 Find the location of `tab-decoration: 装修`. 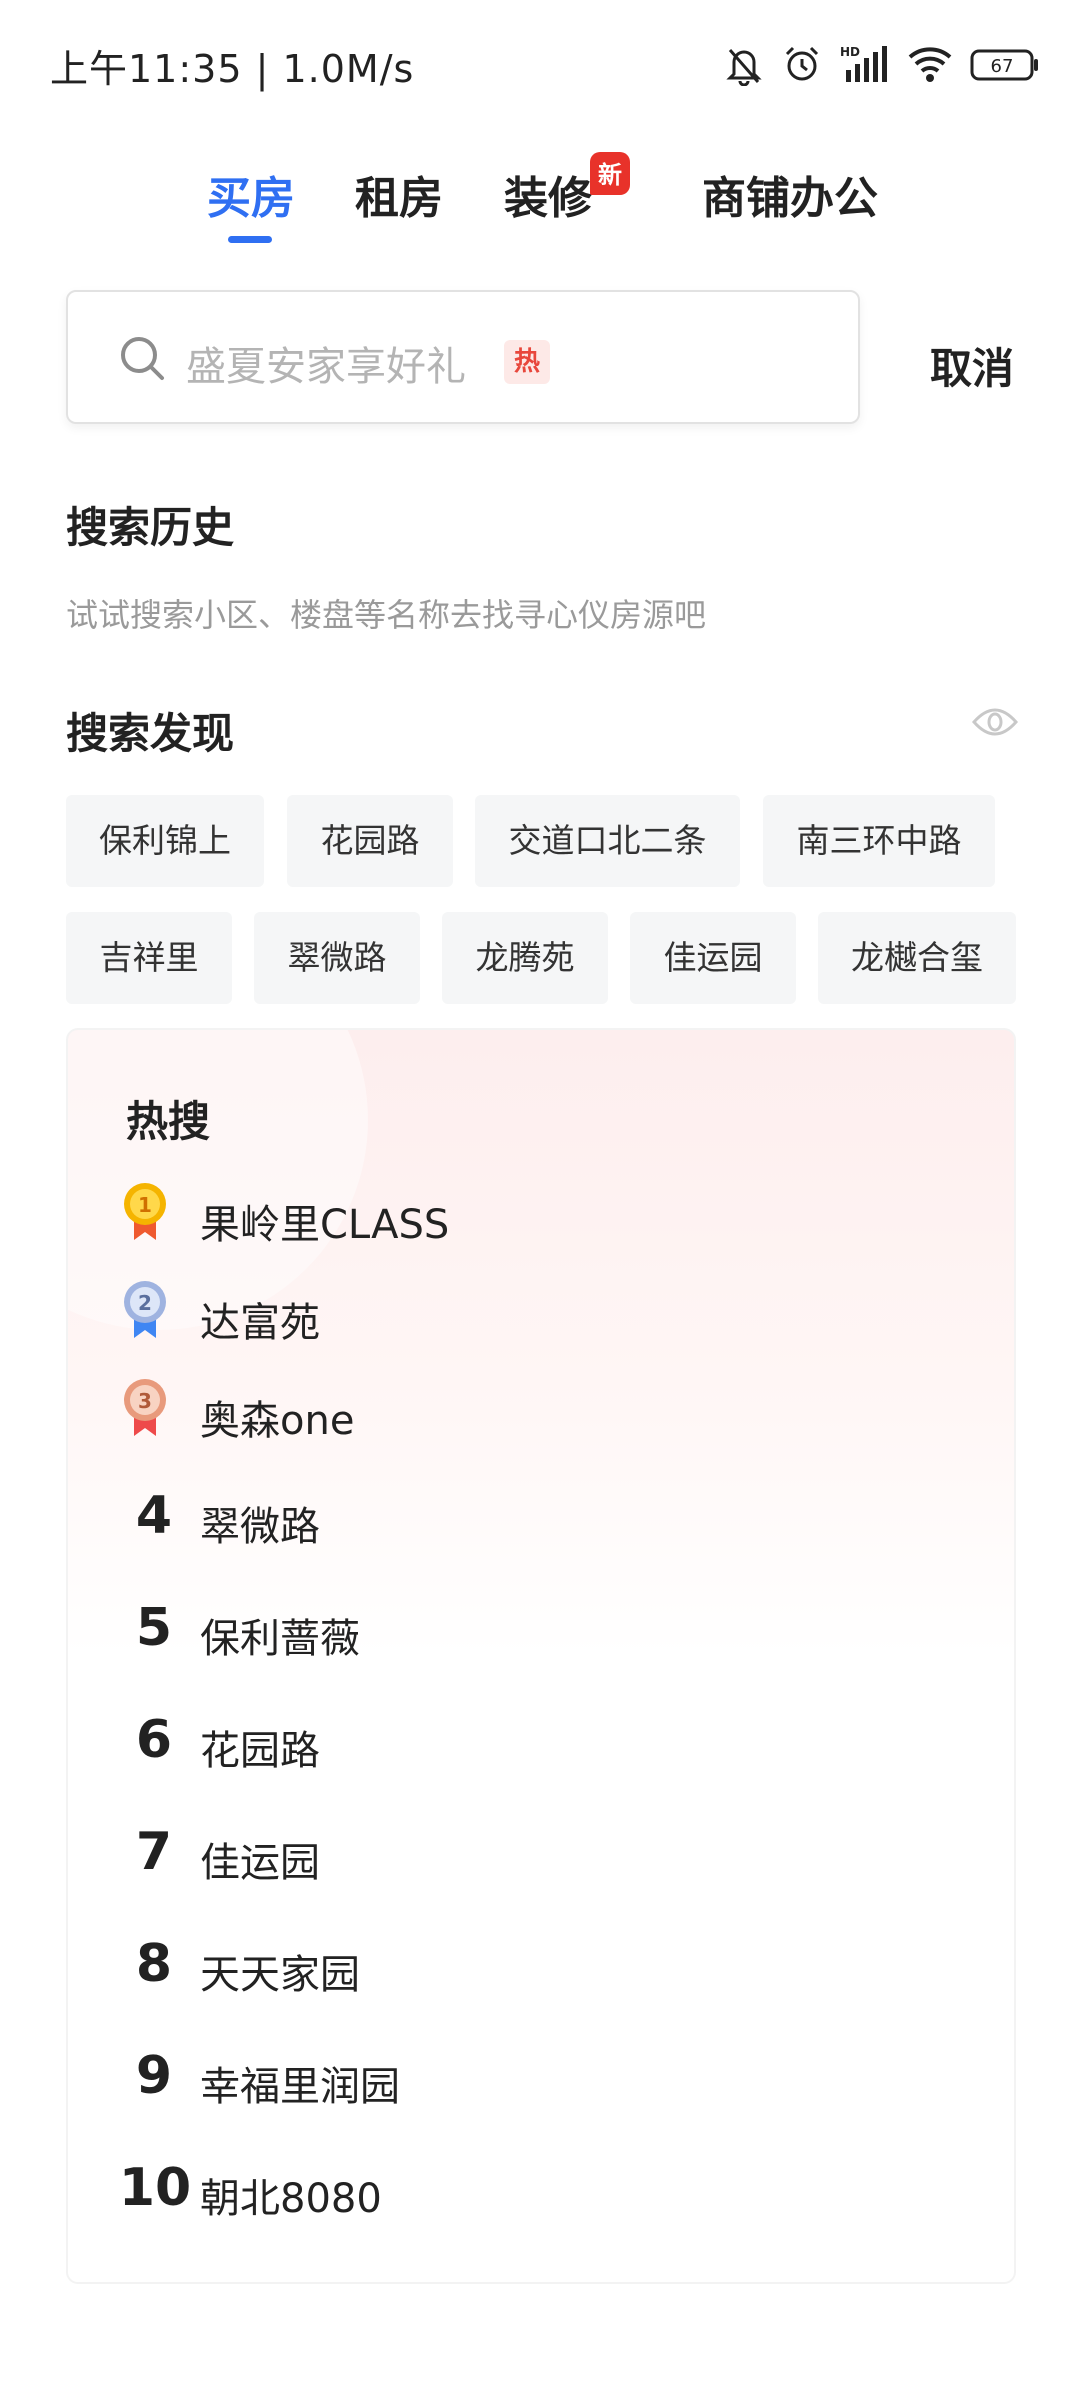

tab-decoration: 装修 is located at coordinates (548, 194).